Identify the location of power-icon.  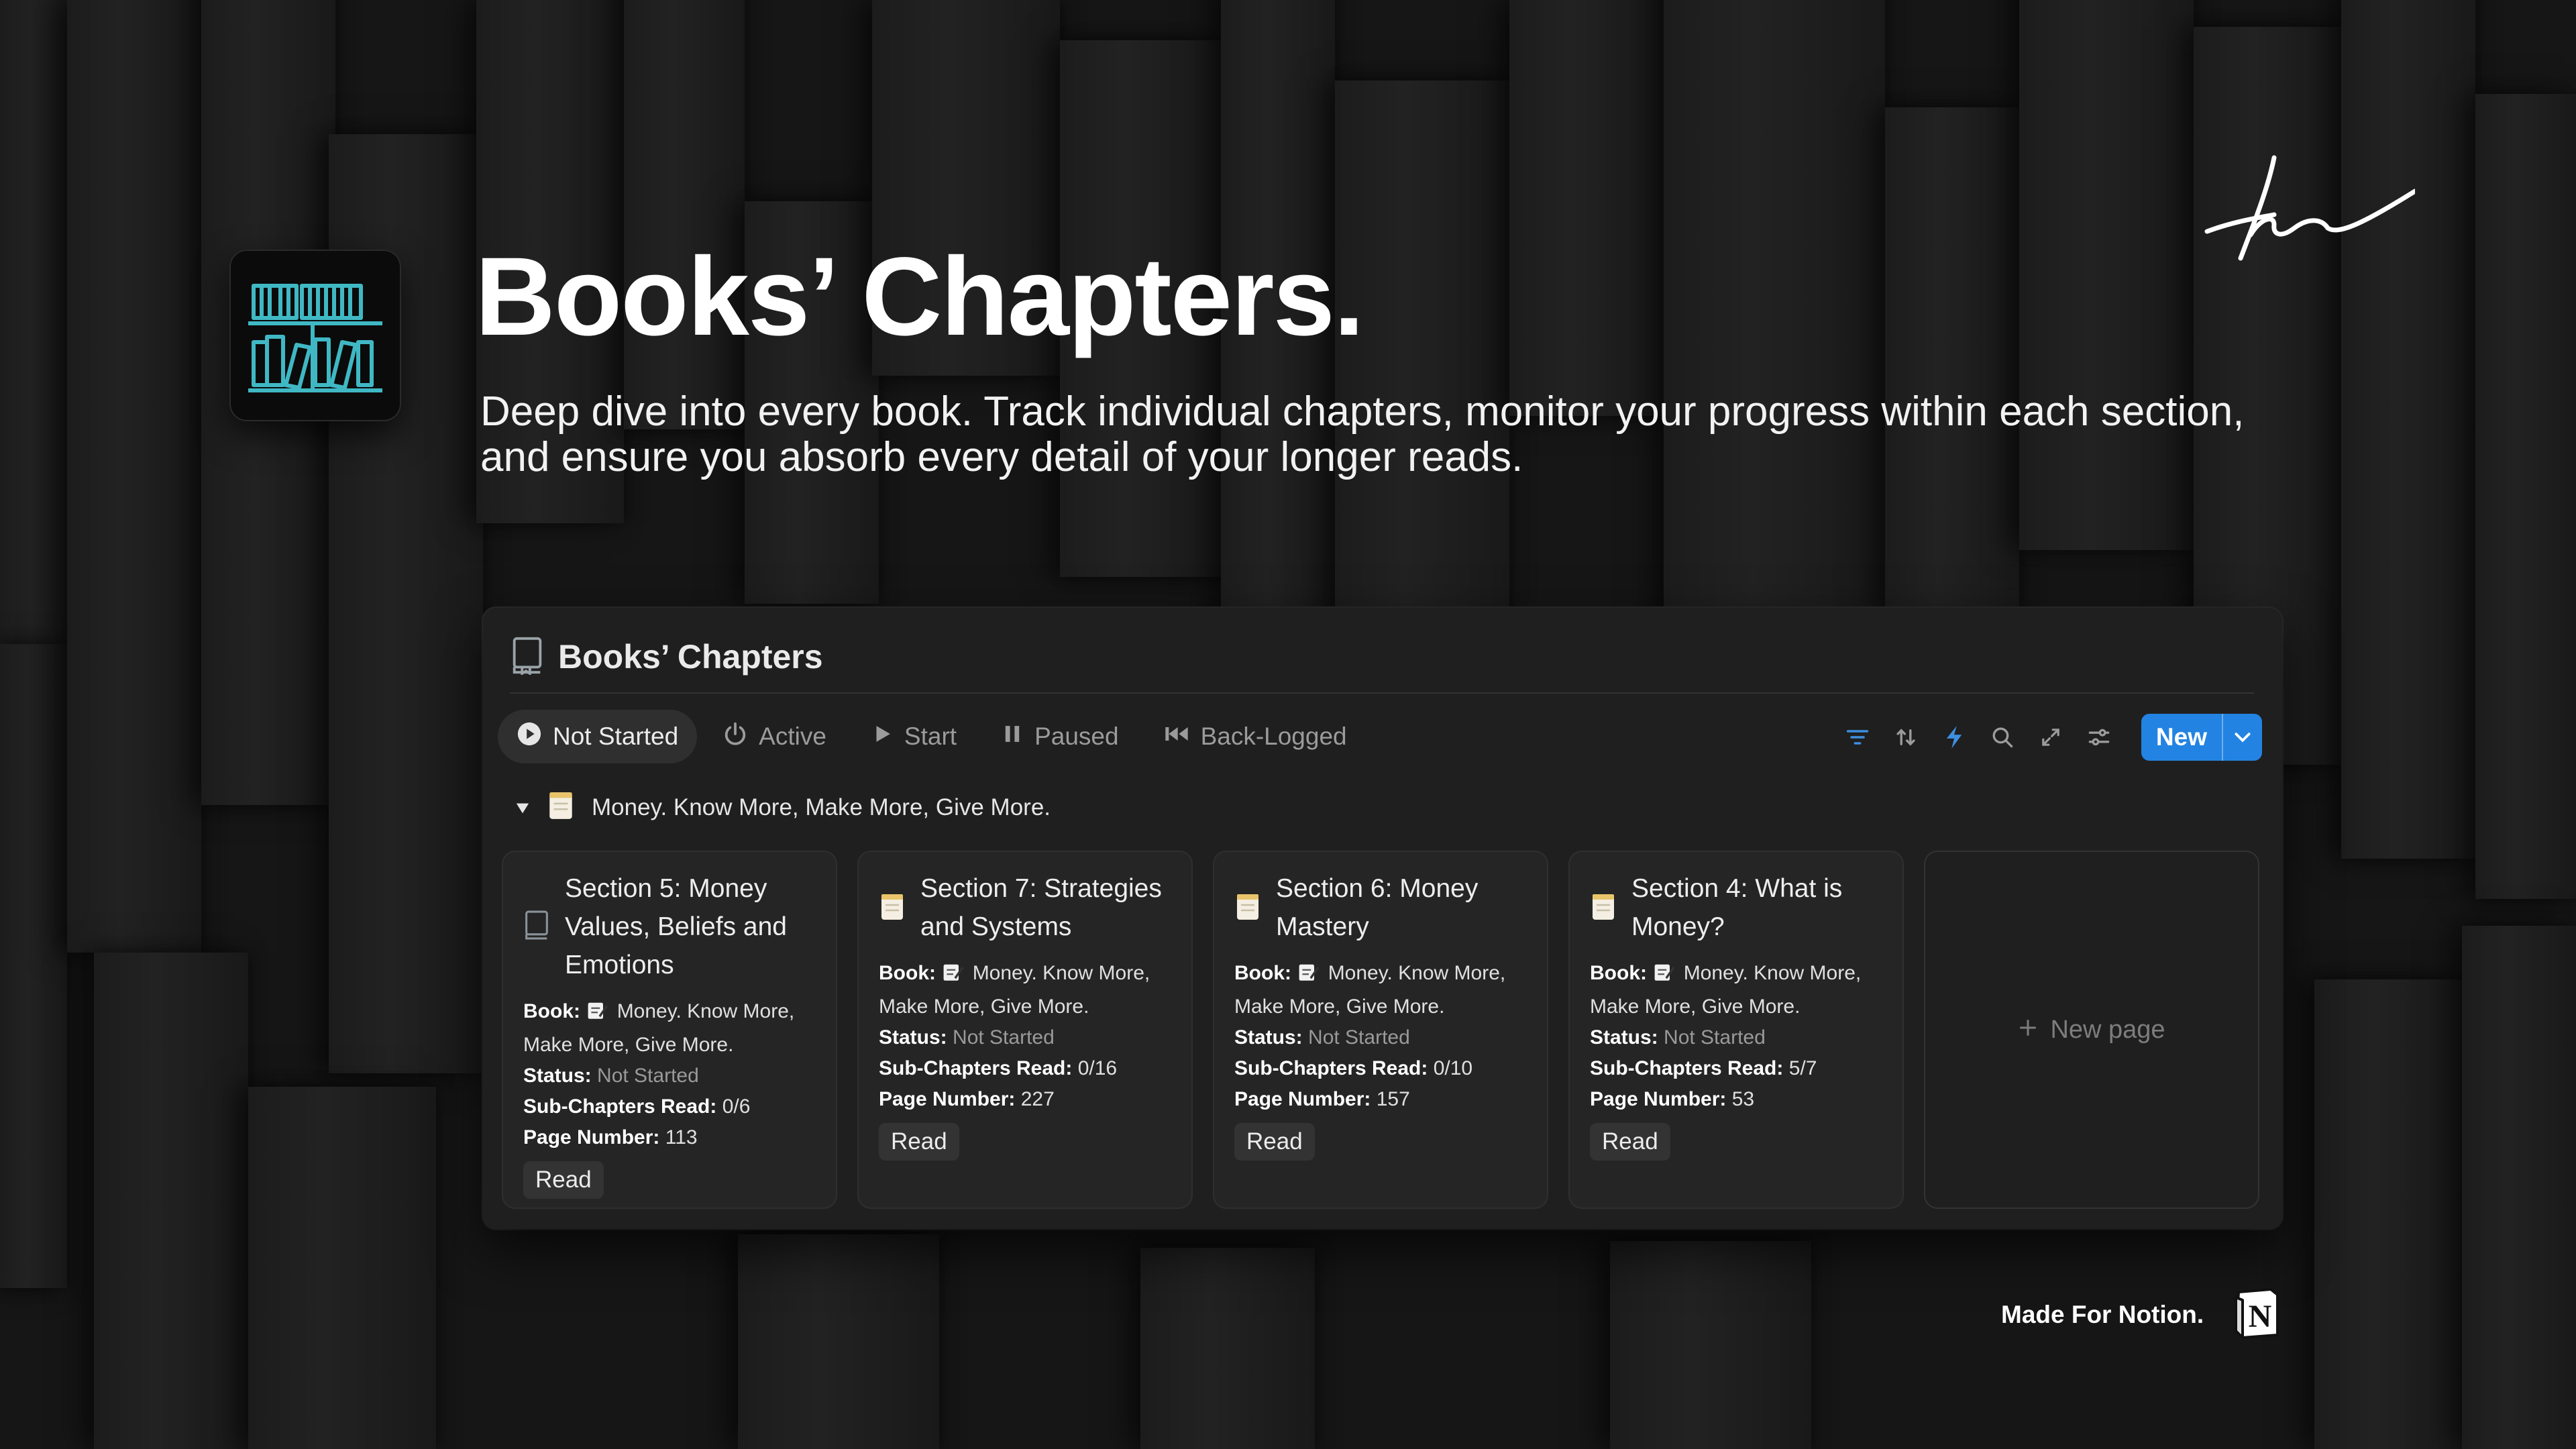
(735, 737).